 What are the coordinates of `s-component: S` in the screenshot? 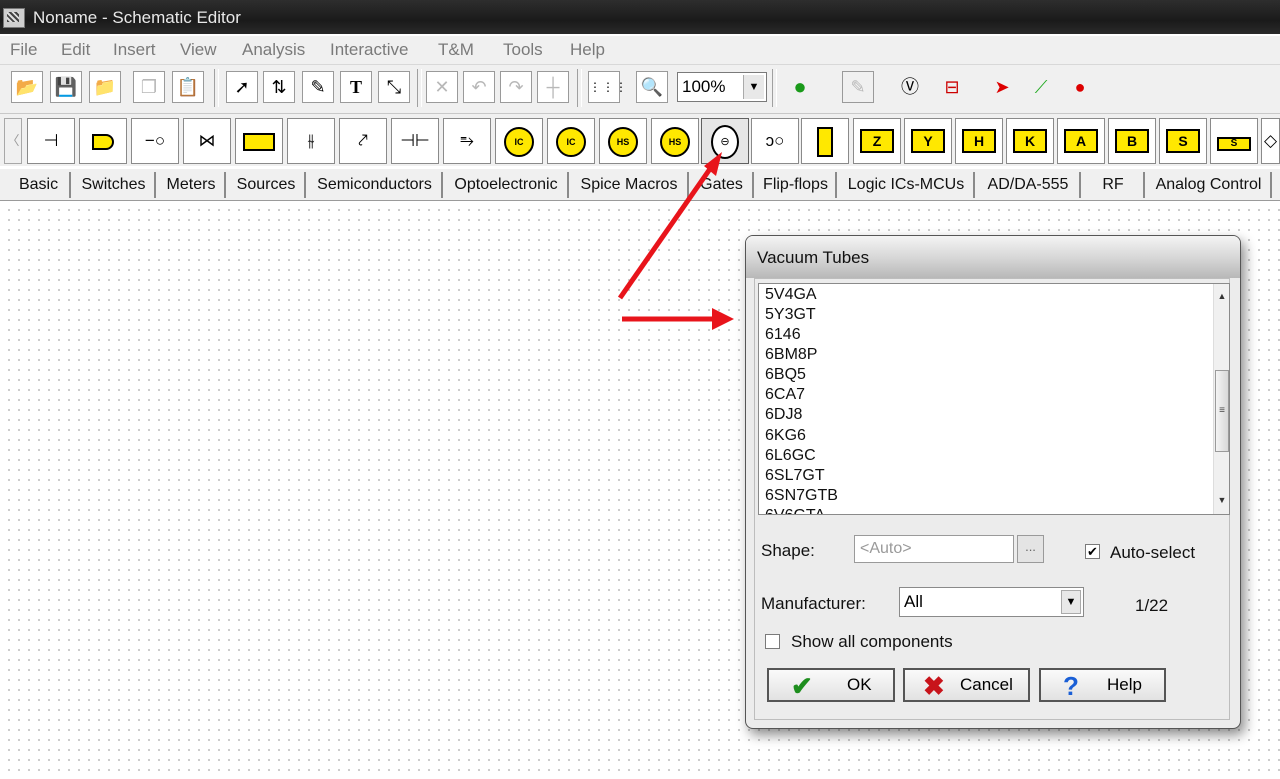 It's located at (1183, 141).